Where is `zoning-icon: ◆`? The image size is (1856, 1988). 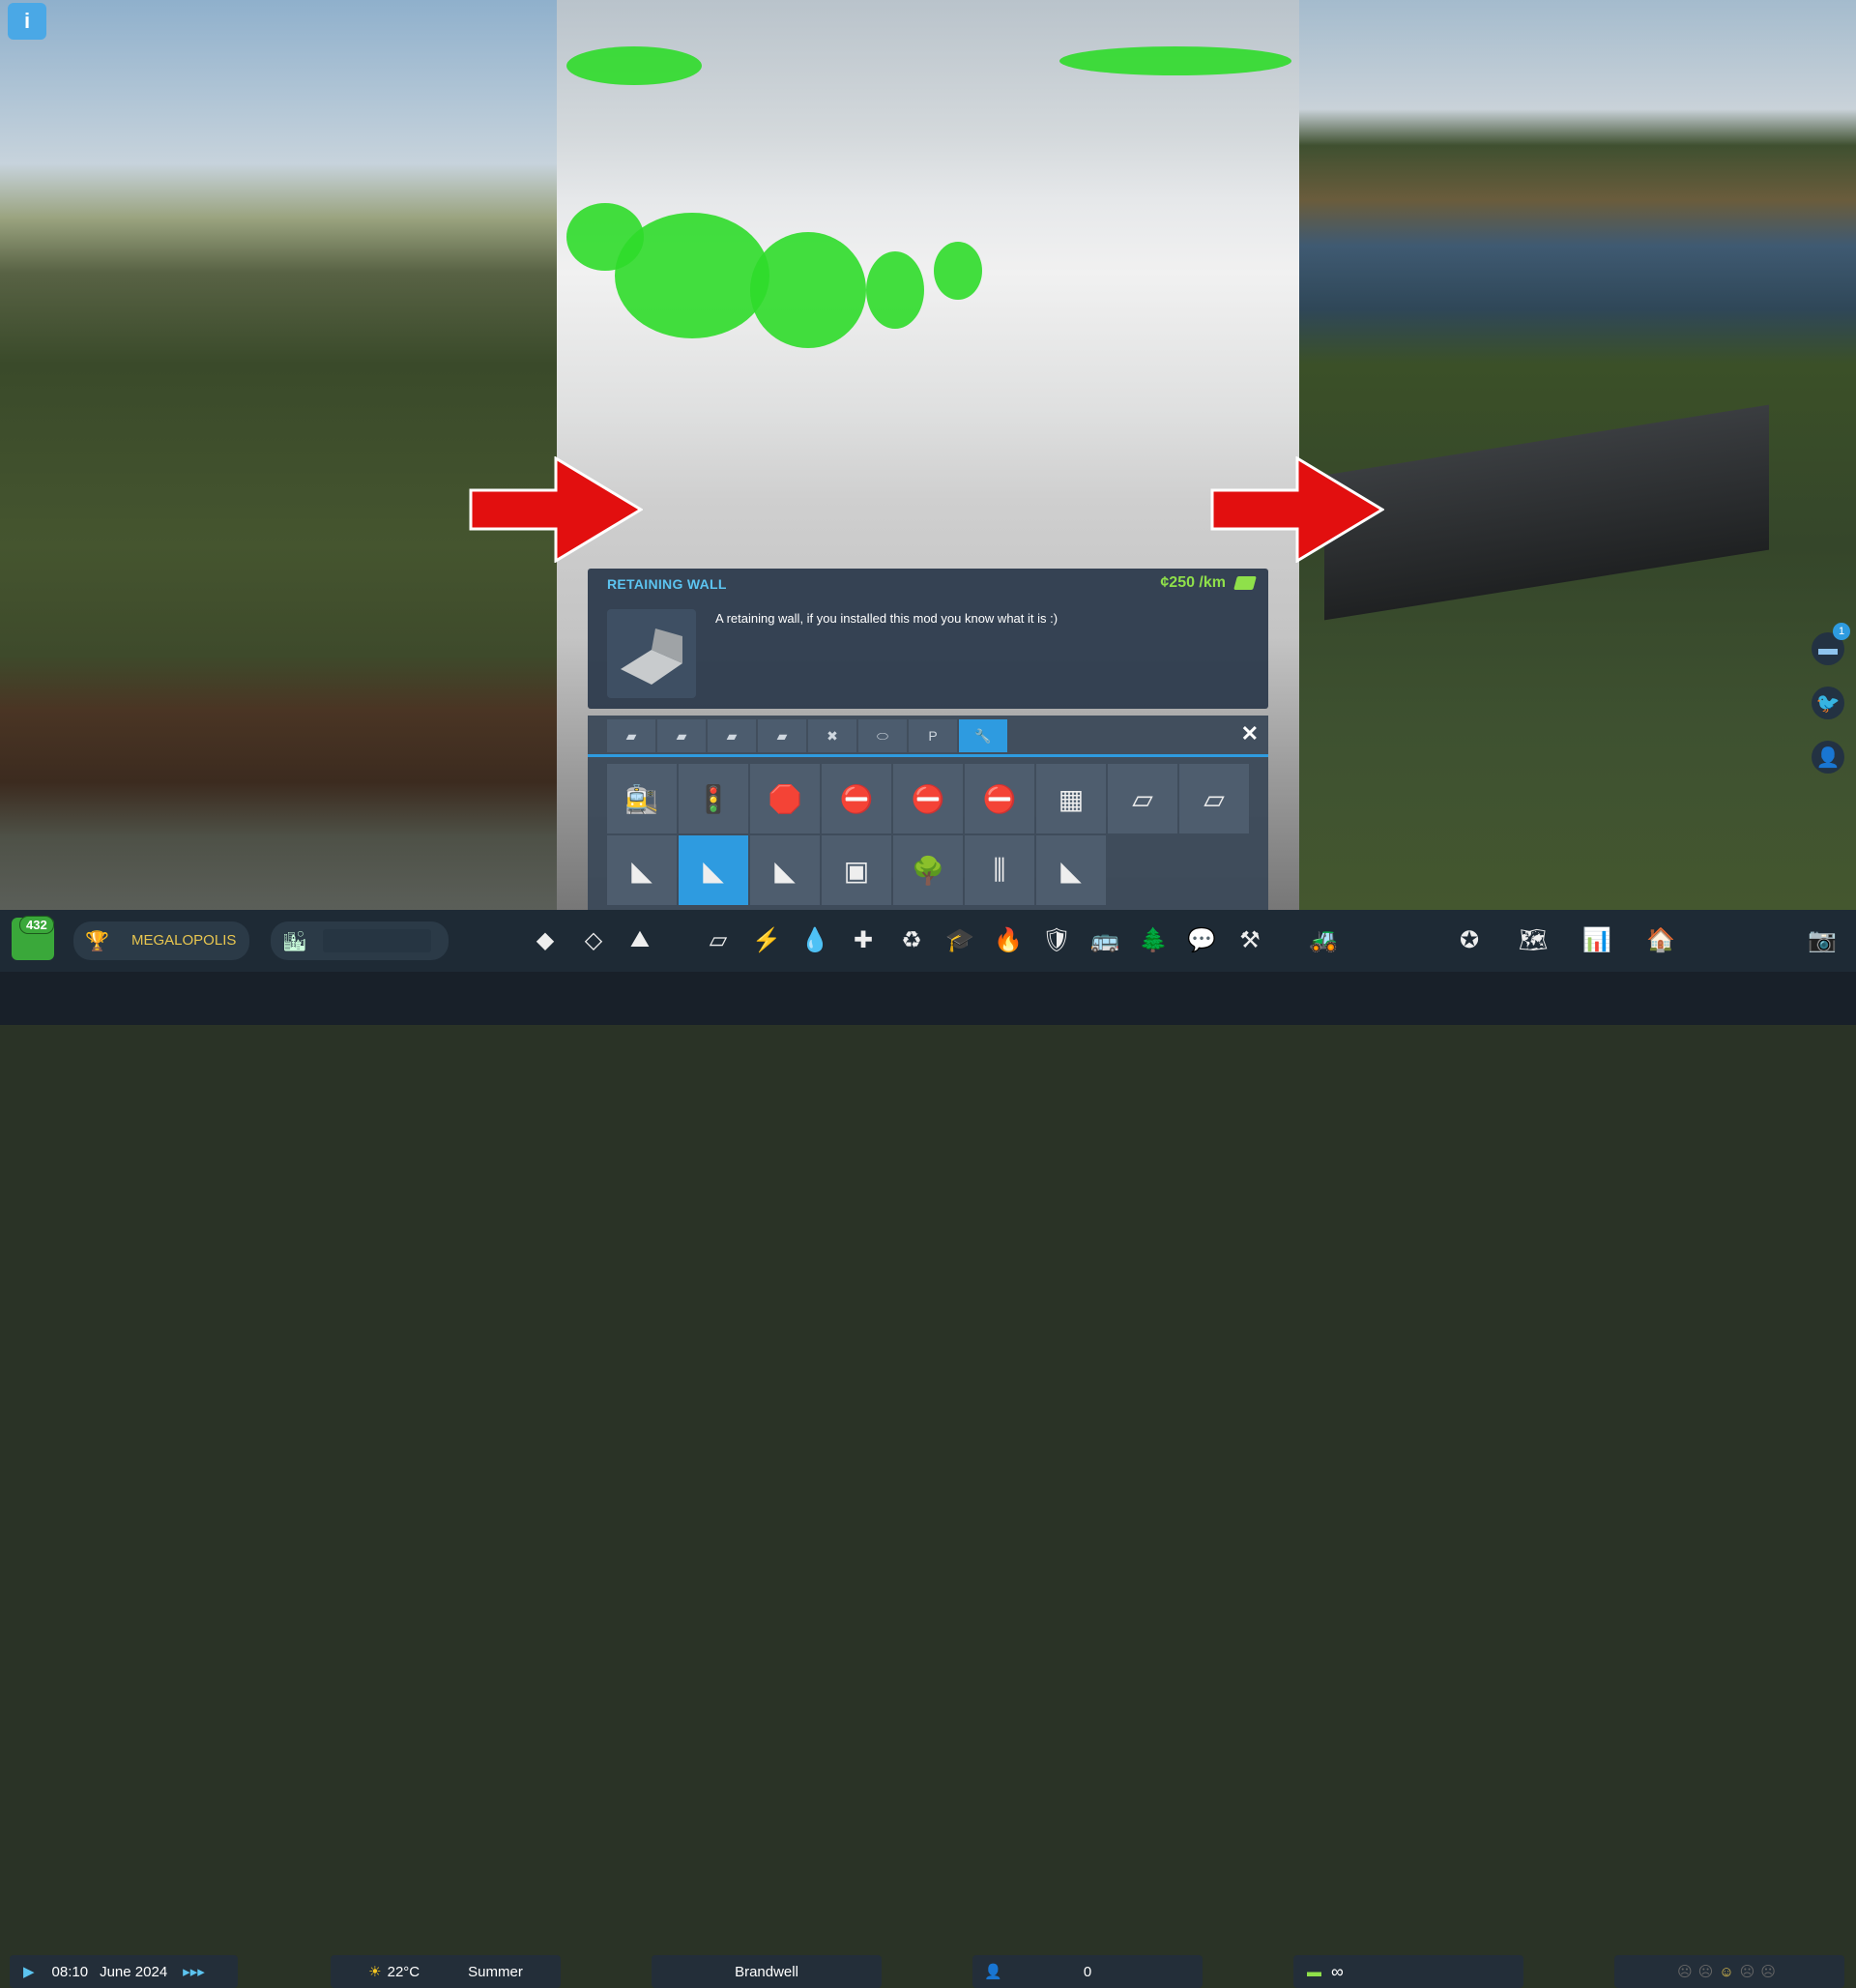 zoning-icon: ◆ is located at coordinates (546, 939).